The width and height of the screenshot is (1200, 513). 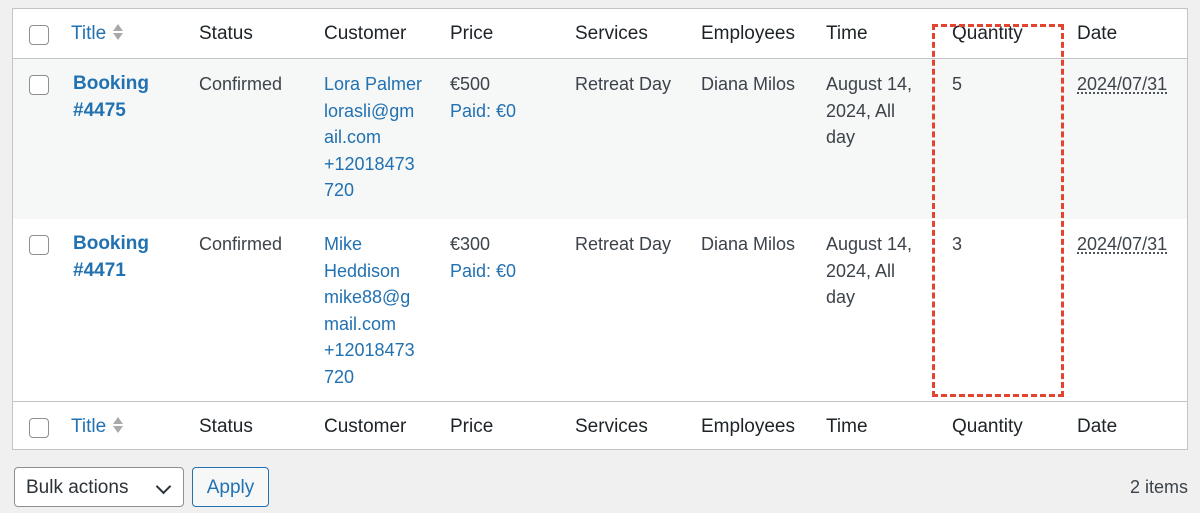 What do you see at coordinates (373, 111) in the screenshot?
I see `customer-email-link: lorasli@gm` at bounding box center [373, 111].